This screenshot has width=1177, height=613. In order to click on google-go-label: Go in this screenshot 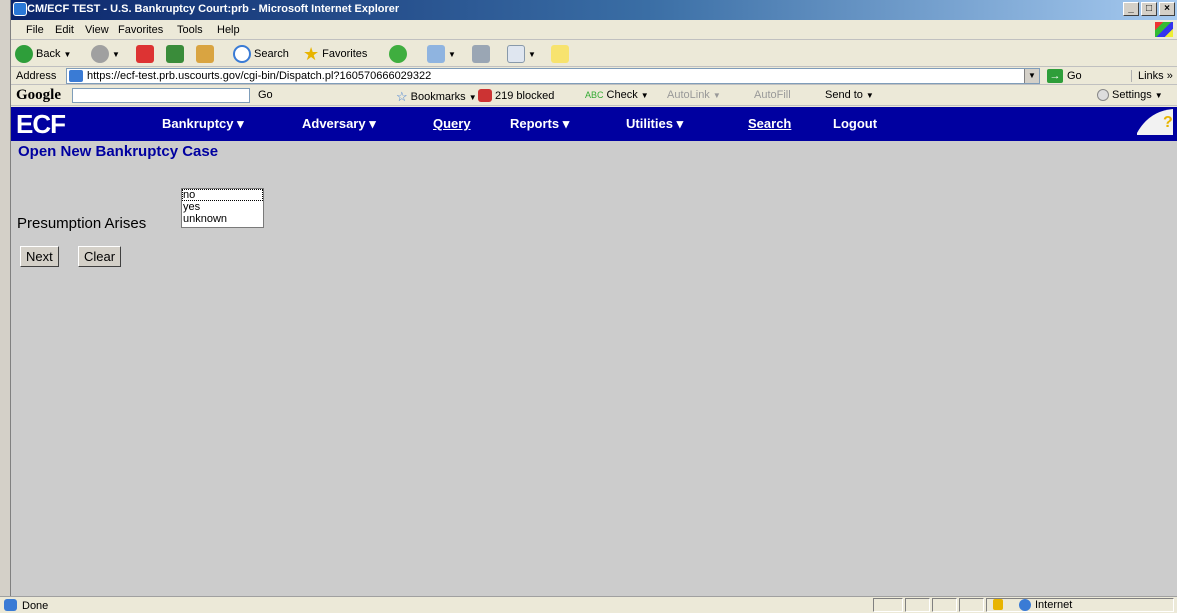, I will do `click(265, 95)`.